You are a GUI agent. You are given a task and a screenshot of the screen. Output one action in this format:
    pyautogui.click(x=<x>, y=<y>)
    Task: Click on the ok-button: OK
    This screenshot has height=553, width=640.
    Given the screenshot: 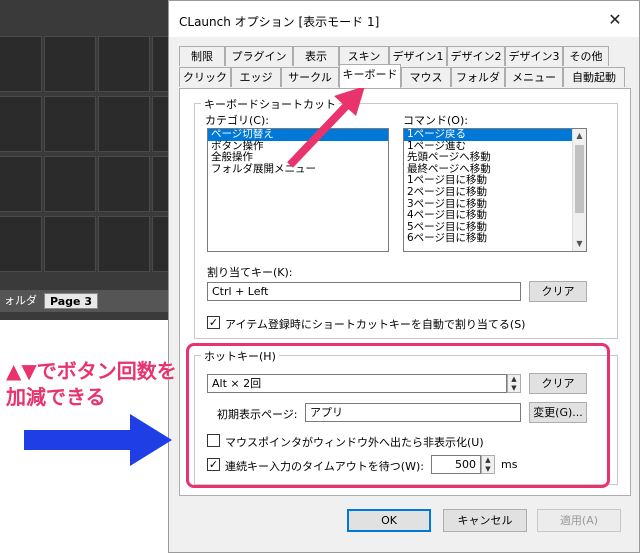 What is the action you would take?
    pyautogui.click(x=389, y=520)
    